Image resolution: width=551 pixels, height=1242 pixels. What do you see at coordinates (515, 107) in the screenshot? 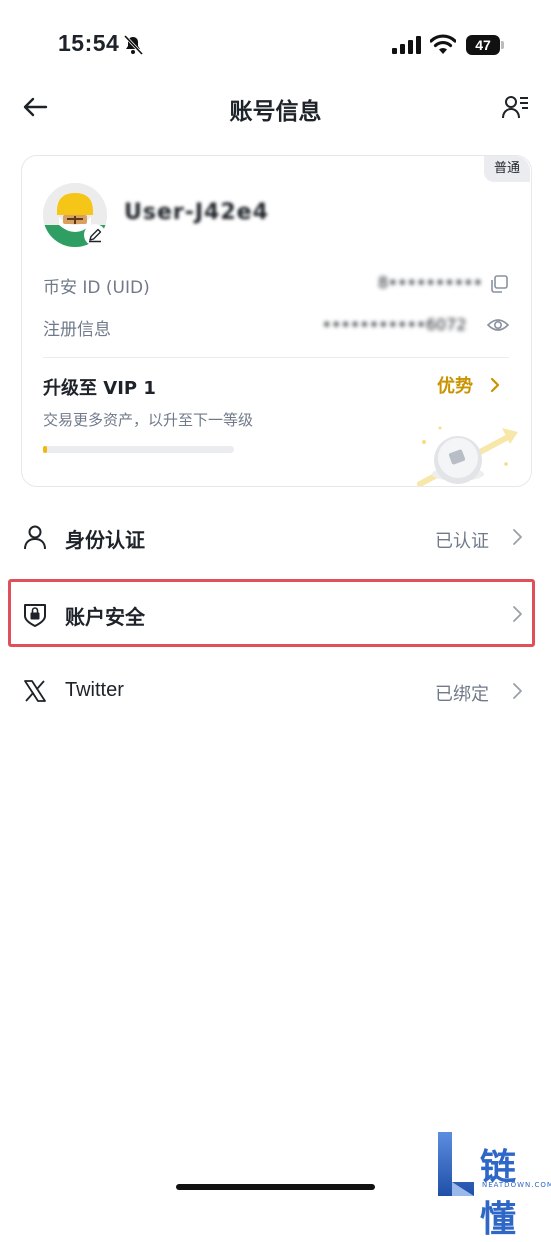
I see `user-list-icon` at bounding box center [515, 107].